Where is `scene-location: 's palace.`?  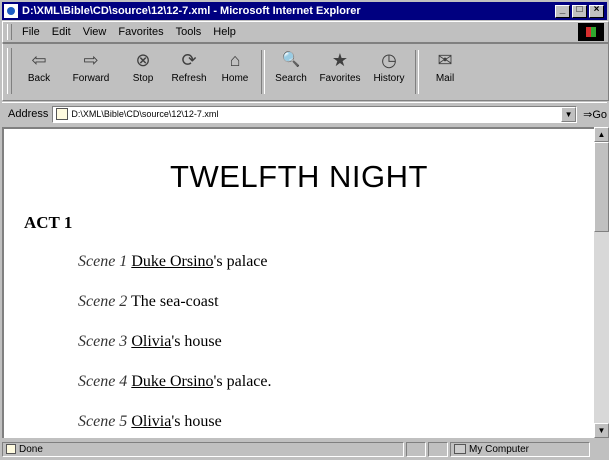 scene-location: 's palace. is located at coordinates (242, 381).